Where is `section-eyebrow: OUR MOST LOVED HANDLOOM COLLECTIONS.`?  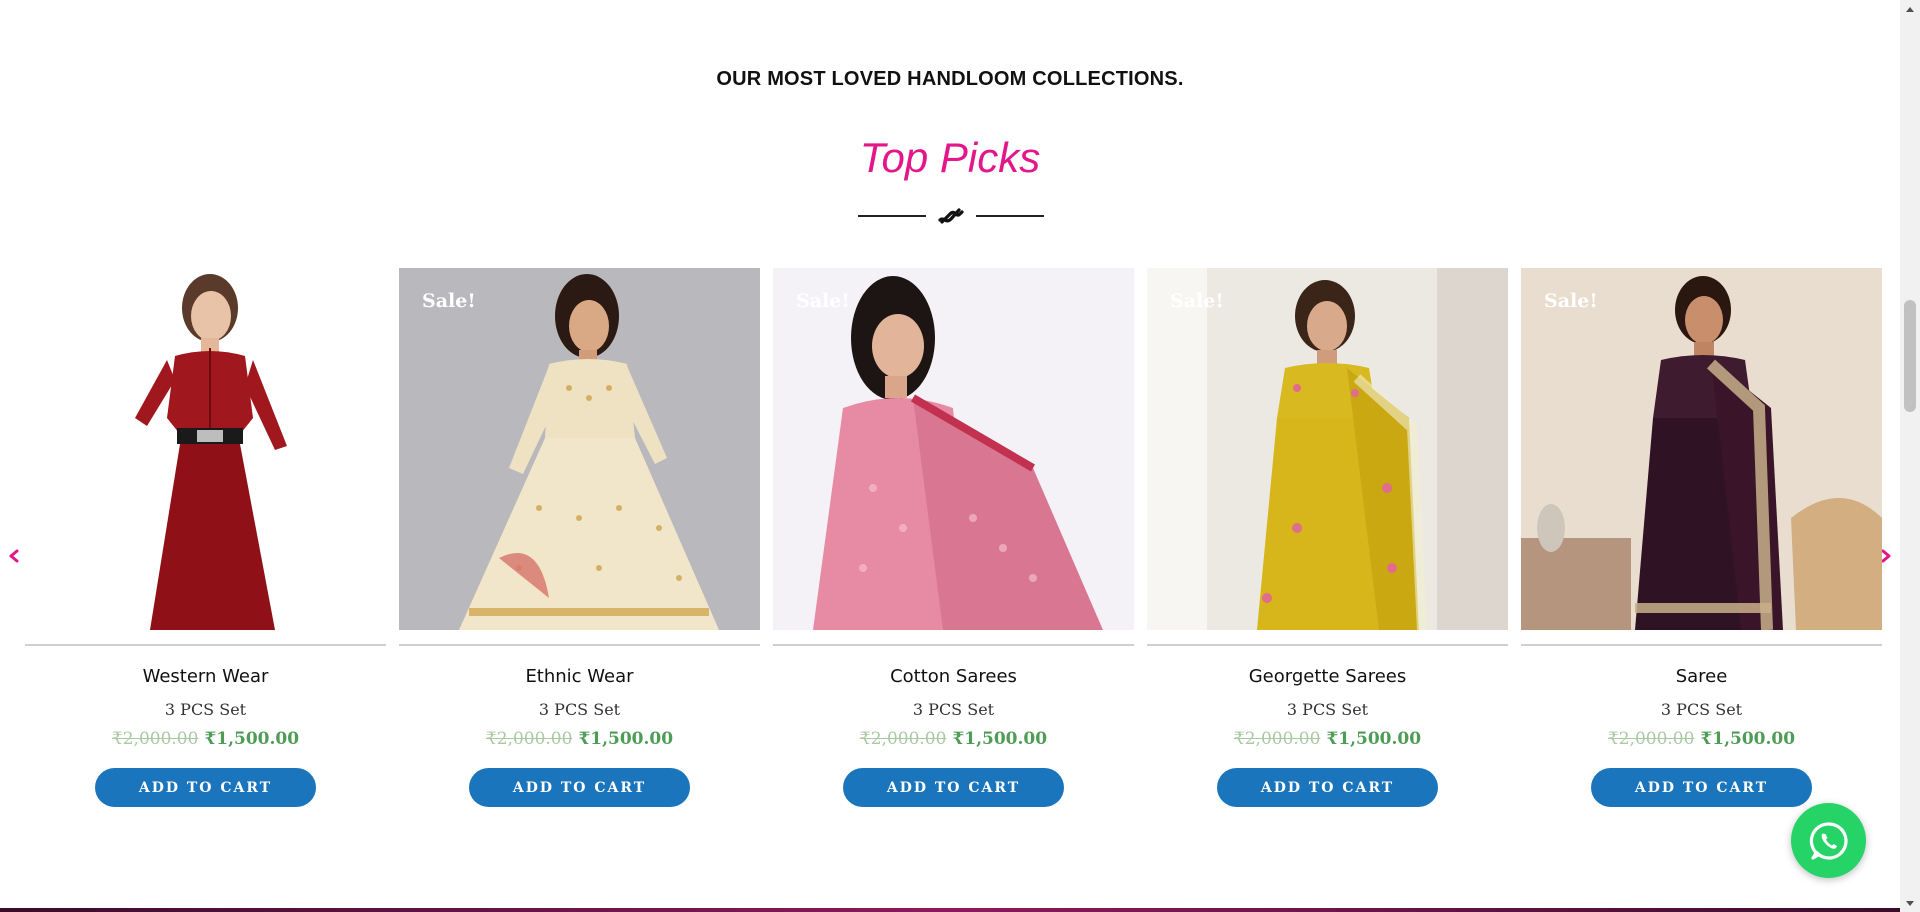 section-eyebrow: OUR MOST LOVED HANDLOOM COLLECTIONS. is located at coordinates (950, 79).